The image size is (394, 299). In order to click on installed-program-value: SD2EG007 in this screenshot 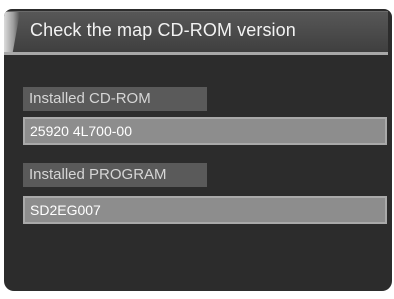, I will do `click(205, 210)`.